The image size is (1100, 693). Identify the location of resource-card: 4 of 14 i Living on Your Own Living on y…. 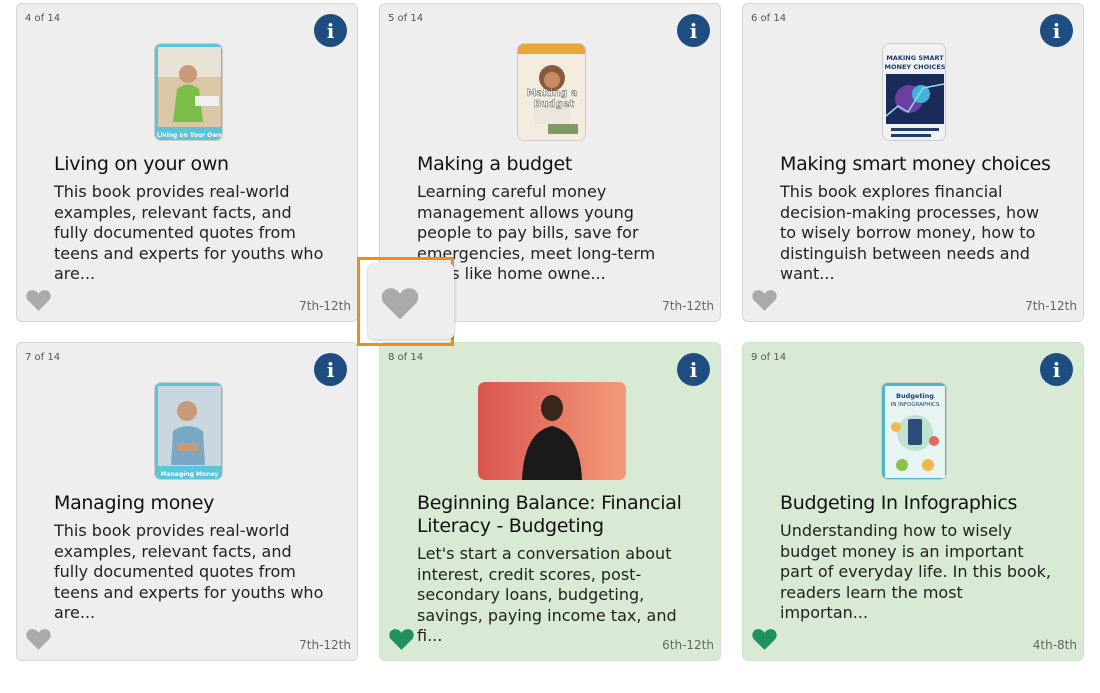
(187, 162).